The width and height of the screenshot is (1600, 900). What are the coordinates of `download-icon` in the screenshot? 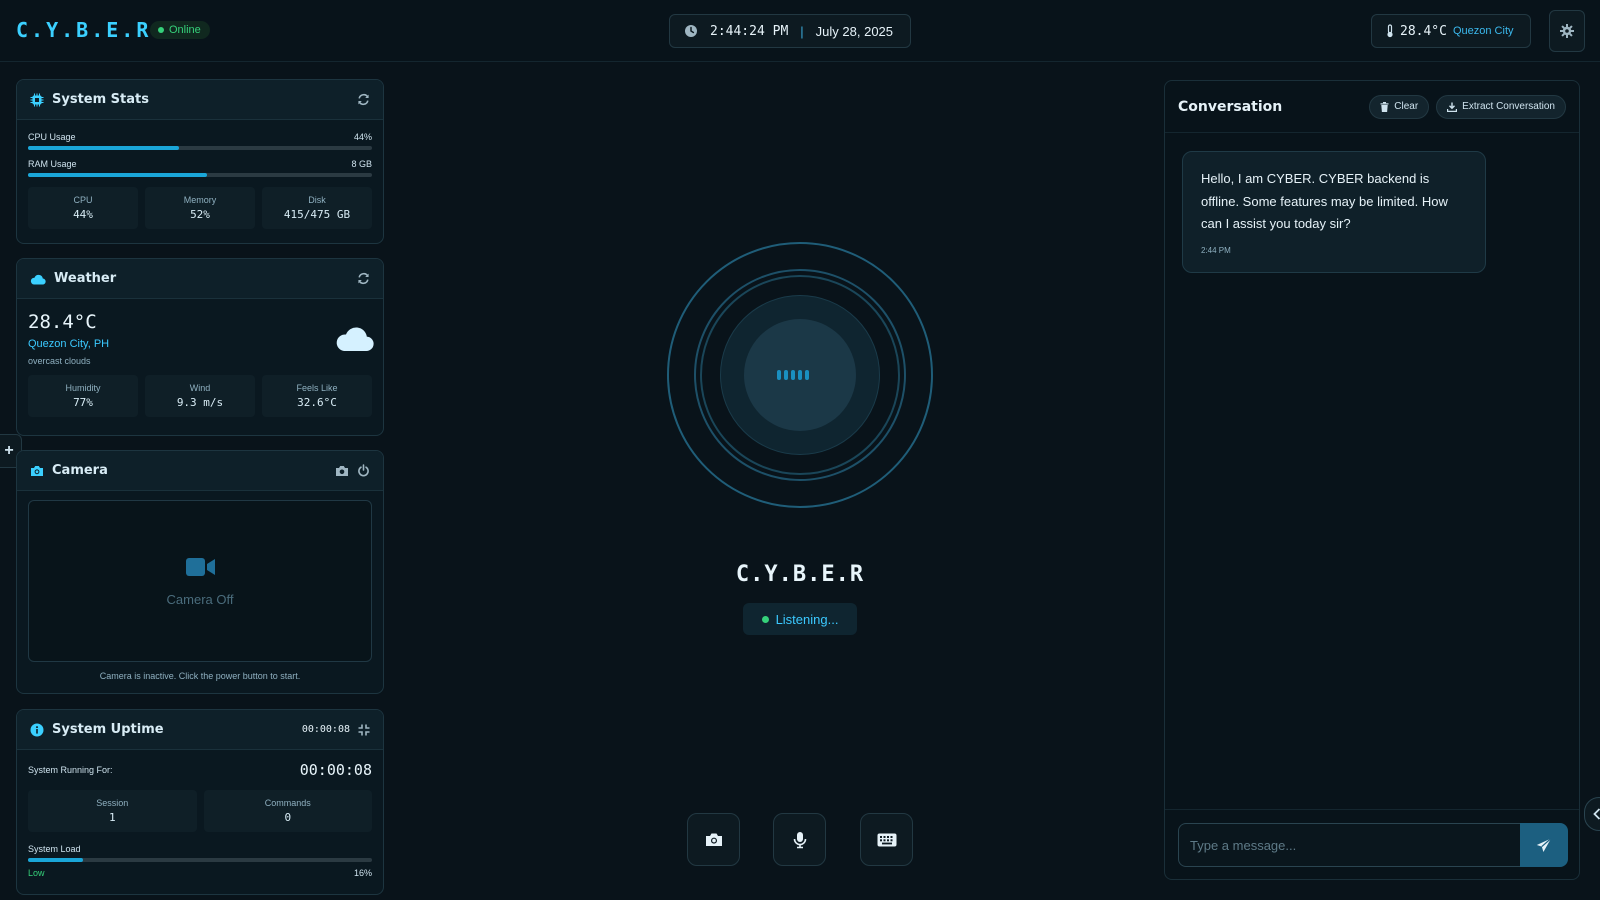 It's located at (1452, 107).